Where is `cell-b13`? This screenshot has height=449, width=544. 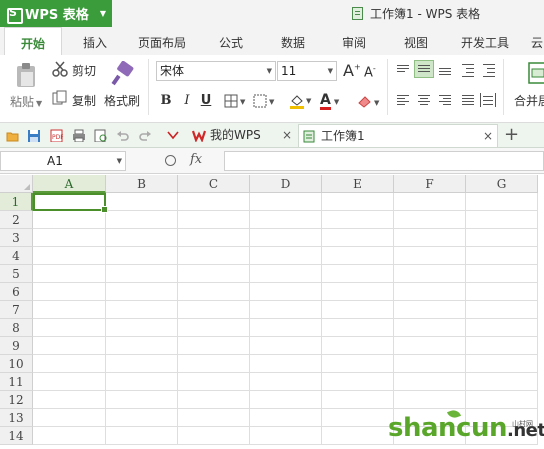
cell-b13 is located at coordinates (142, 418).